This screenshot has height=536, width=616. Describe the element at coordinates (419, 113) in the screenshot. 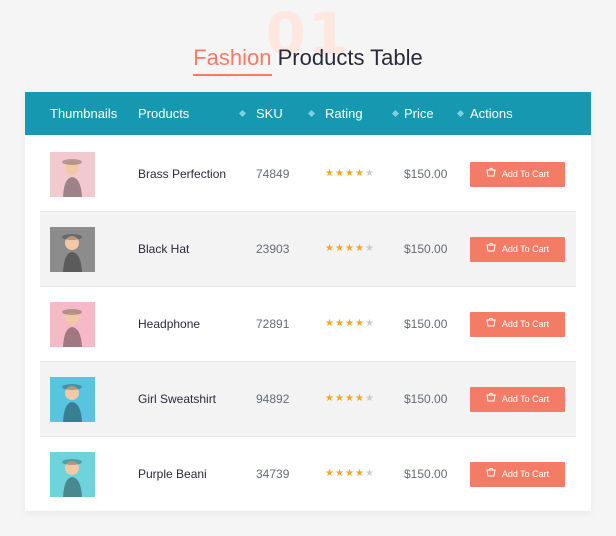

I see `header-price: Price` at that location.